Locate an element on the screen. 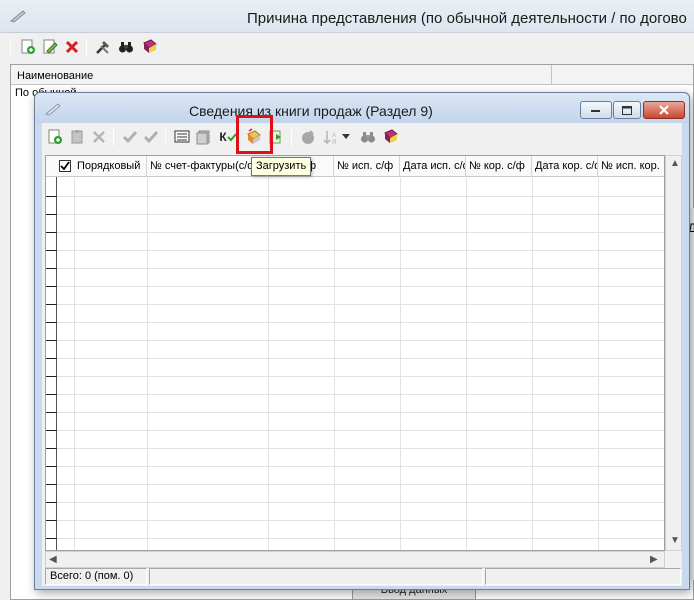  maximize-button is located at coordinates (627, 110).